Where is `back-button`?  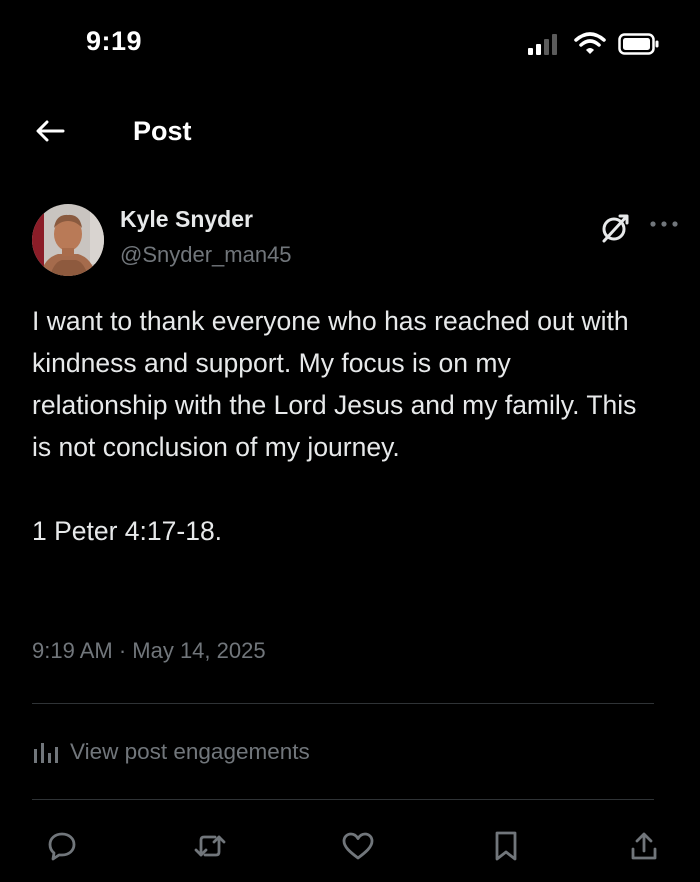
back-button is located at coordinates (50, 131).